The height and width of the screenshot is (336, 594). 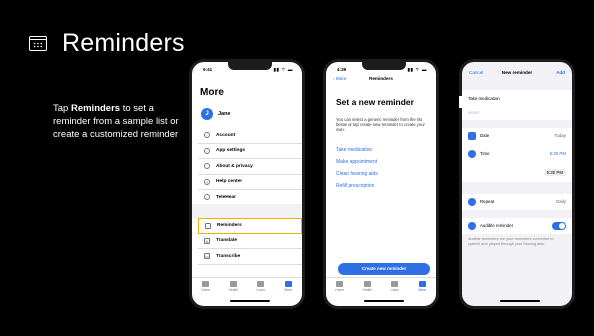 I want to click on screen-title: More, so click(x=212, y=92).